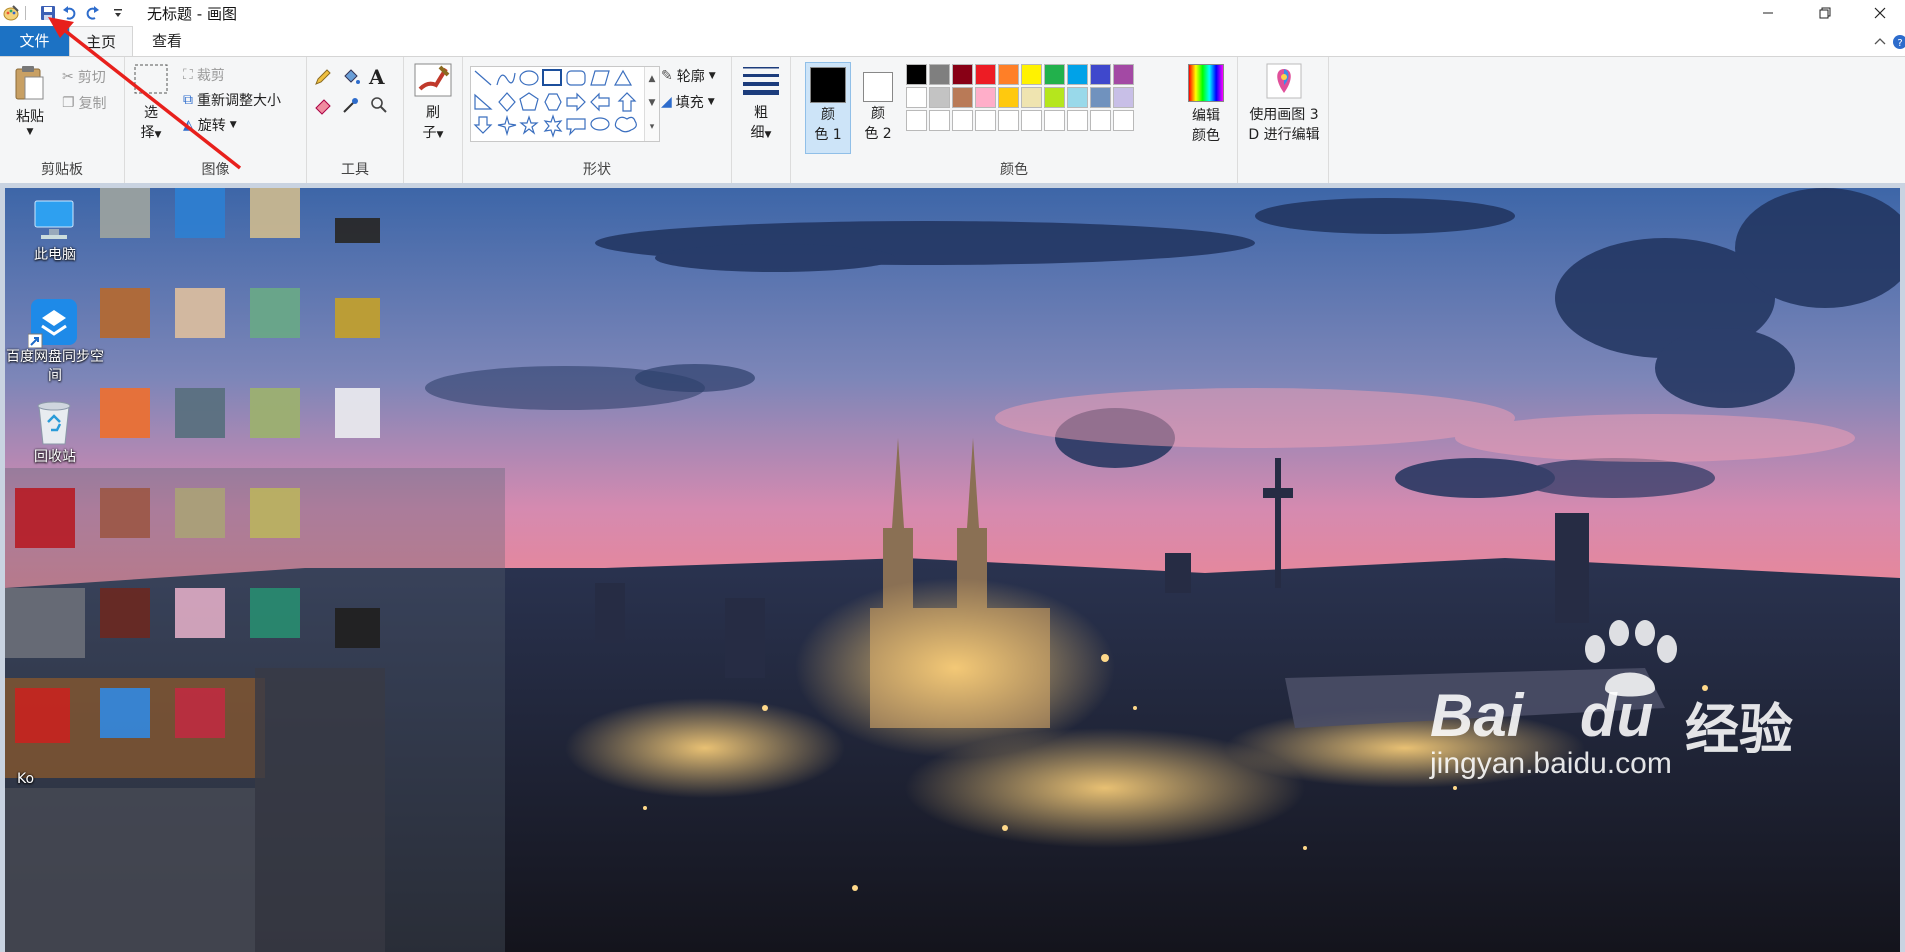  Describe the element at coordinates (757, 133) in the screenshot. I see `size-label-line2: 细` at that location.